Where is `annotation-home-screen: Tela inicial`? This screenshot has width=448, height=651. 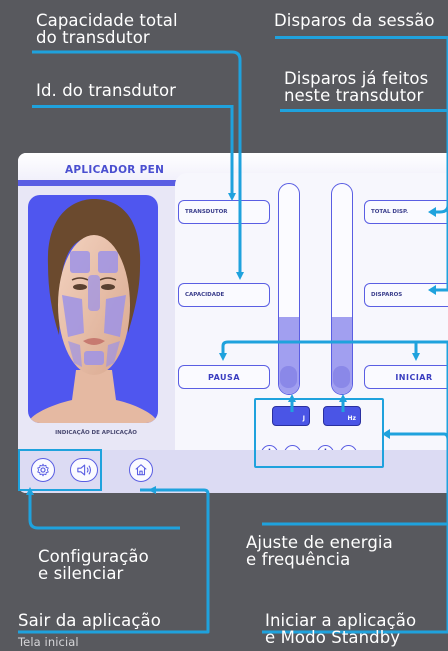 annotation-home-screen: Tela inicial is located at coordinates (48, 642).